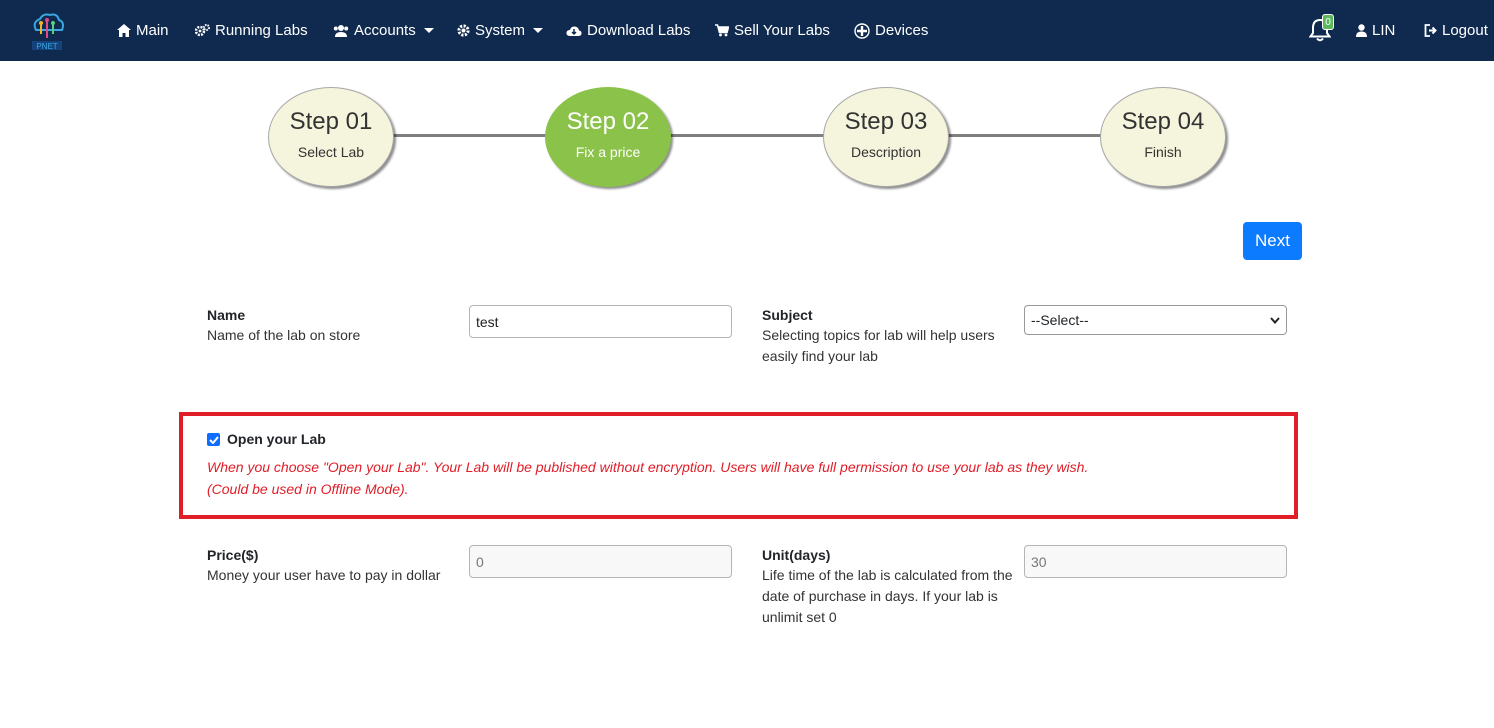 The width and height of the screenshot is (1494, 728). What do you see at coordinates (608, 152) in the screenshot?
I see `step-subtitle: Fix a price` at bounding box center [608, 152].